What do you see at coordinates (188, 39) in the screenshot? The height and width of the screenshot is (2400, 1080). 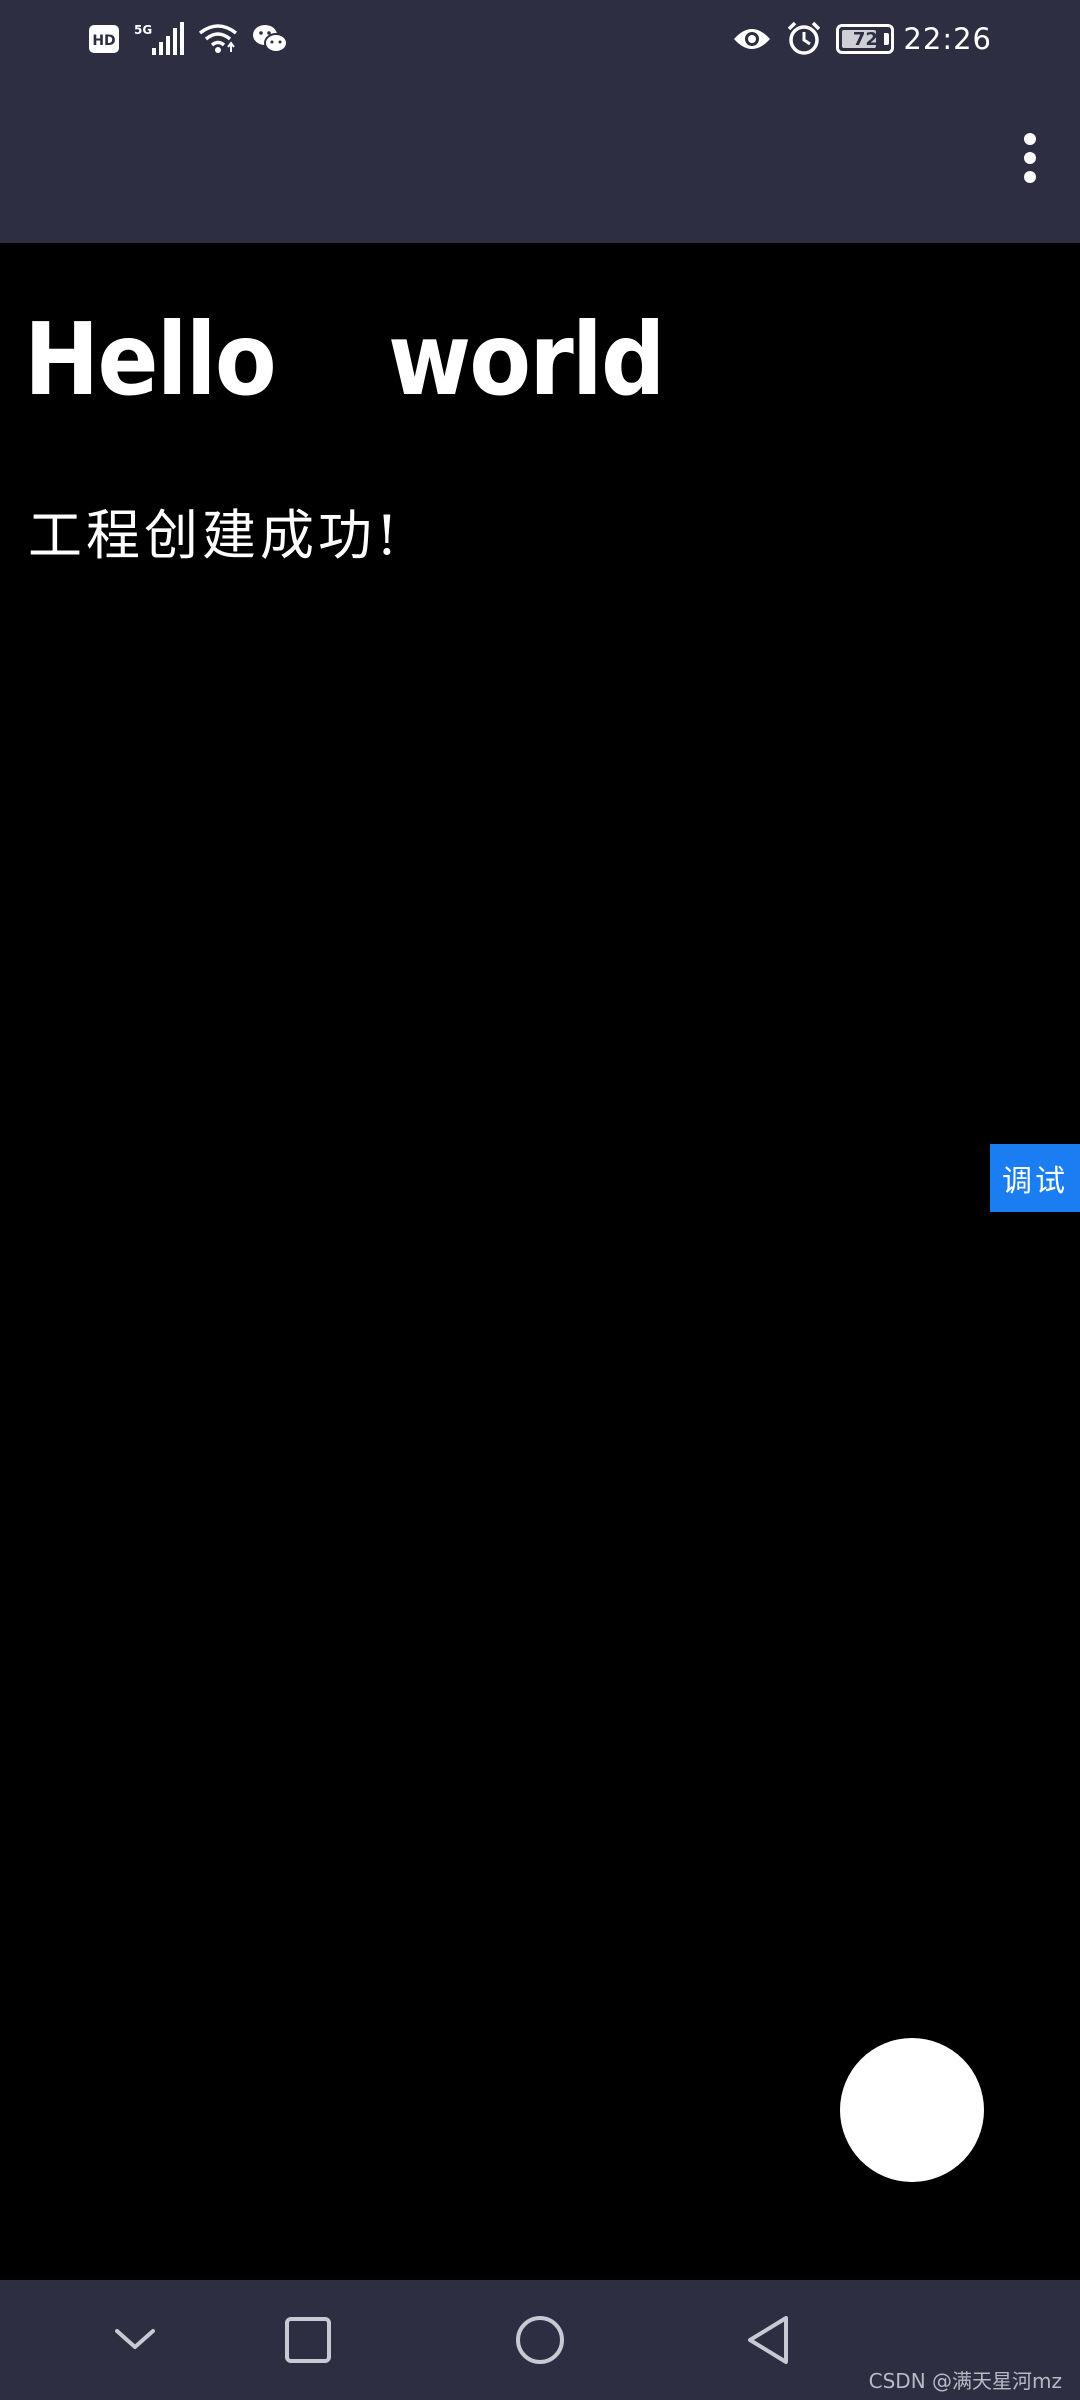 I see `status-left-icons: HD 5G` at bounding box center [188, 39].